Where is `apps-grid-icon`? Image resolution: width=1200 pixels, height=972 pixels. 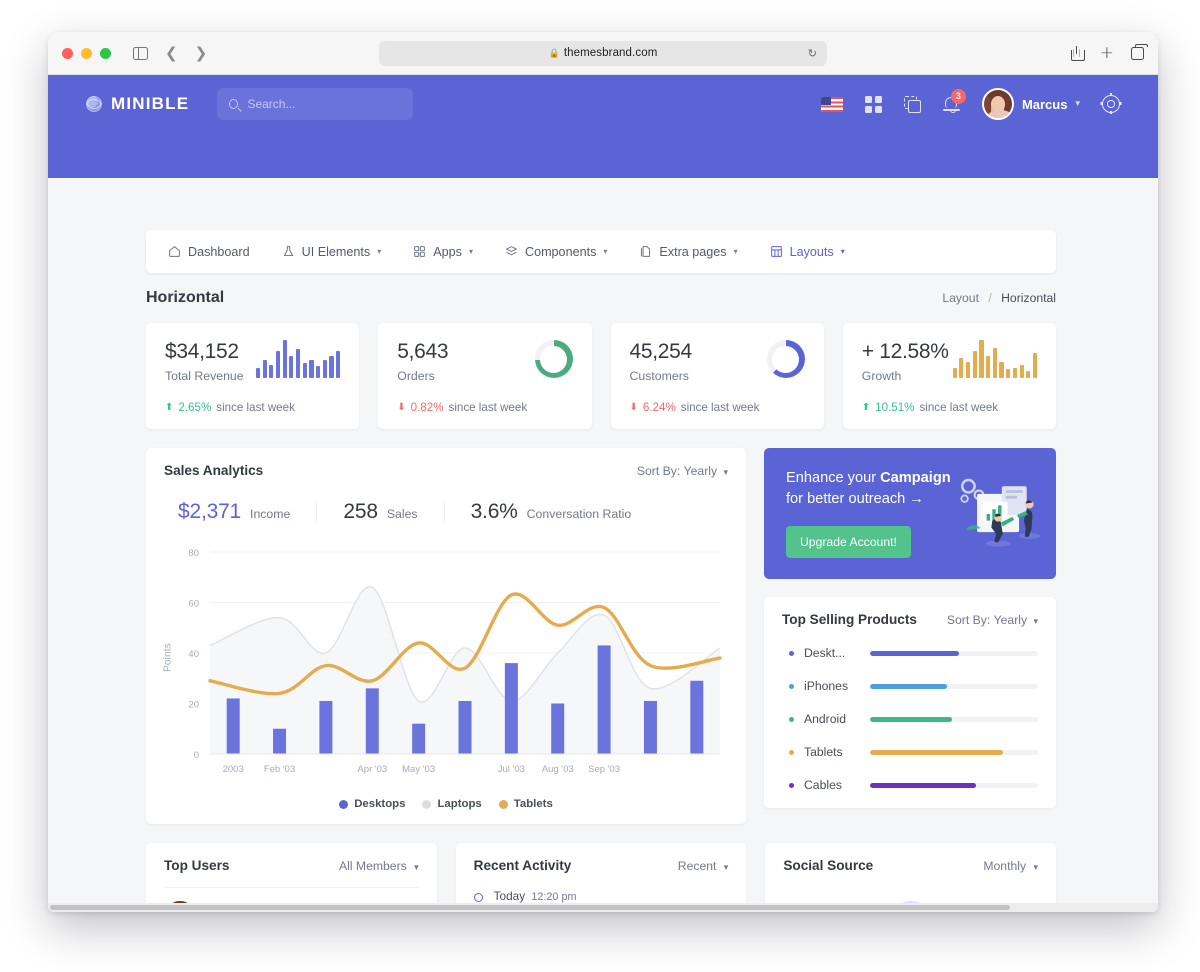
apps-grid-icon is located at coordinates (873, 104).